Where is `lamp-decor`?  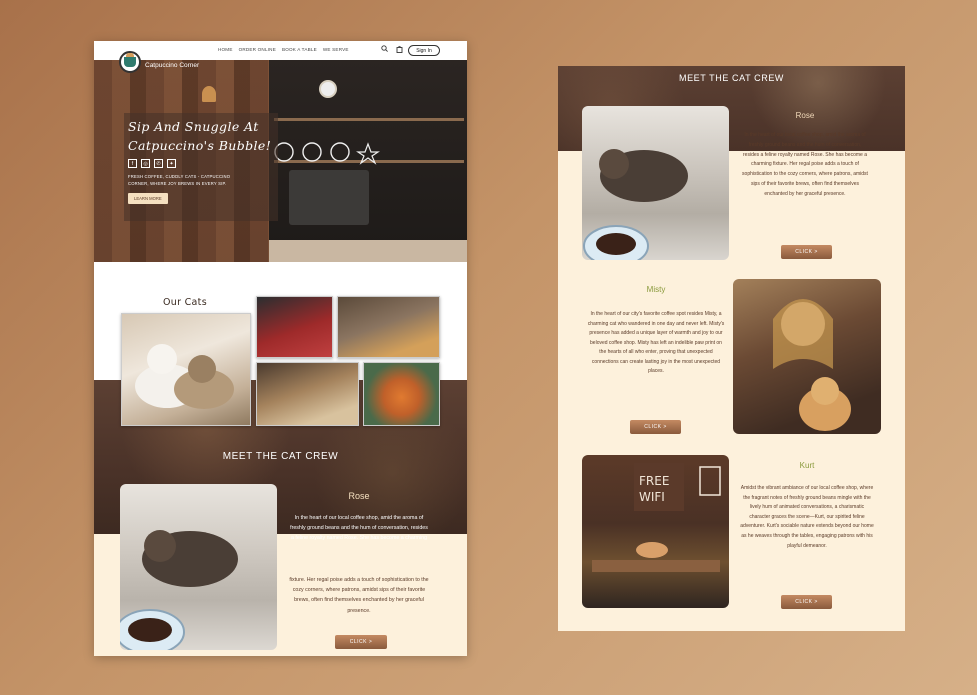
lamp-decor is located at coordinates (209, 94).